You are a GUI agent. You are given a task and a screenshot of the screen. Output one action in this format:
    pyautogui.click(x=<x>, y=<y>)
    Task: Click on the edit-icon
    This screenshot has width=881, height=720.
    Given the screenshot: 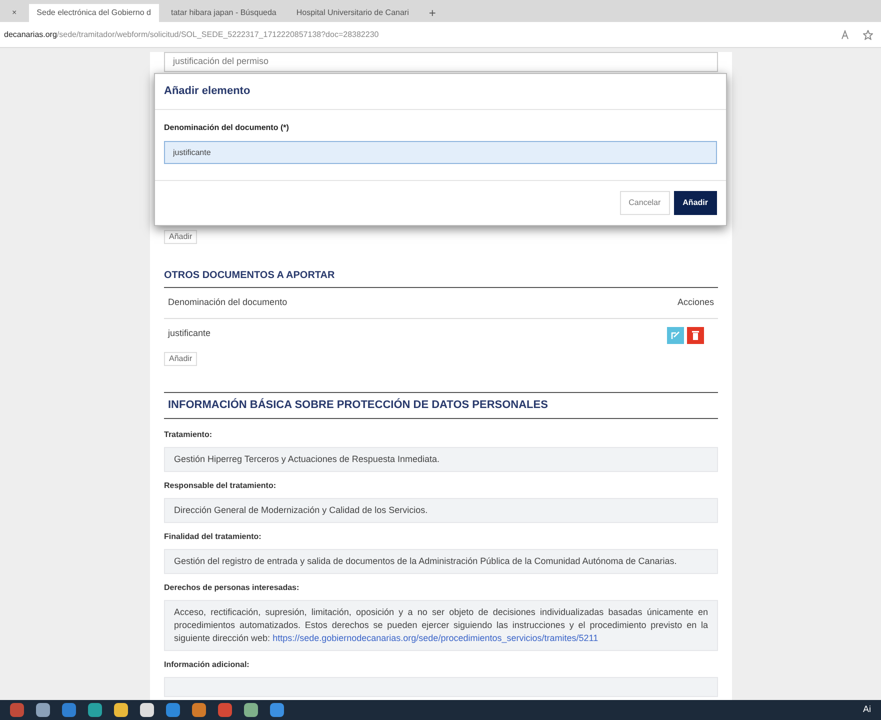 What is the action you would take?
    pyautogui.click(x=675, y=335)
    